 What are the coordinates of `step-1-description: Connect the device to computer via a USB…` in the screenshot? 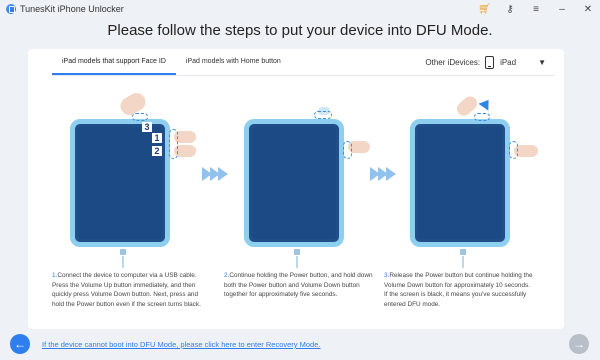 It's located at (126, 290).